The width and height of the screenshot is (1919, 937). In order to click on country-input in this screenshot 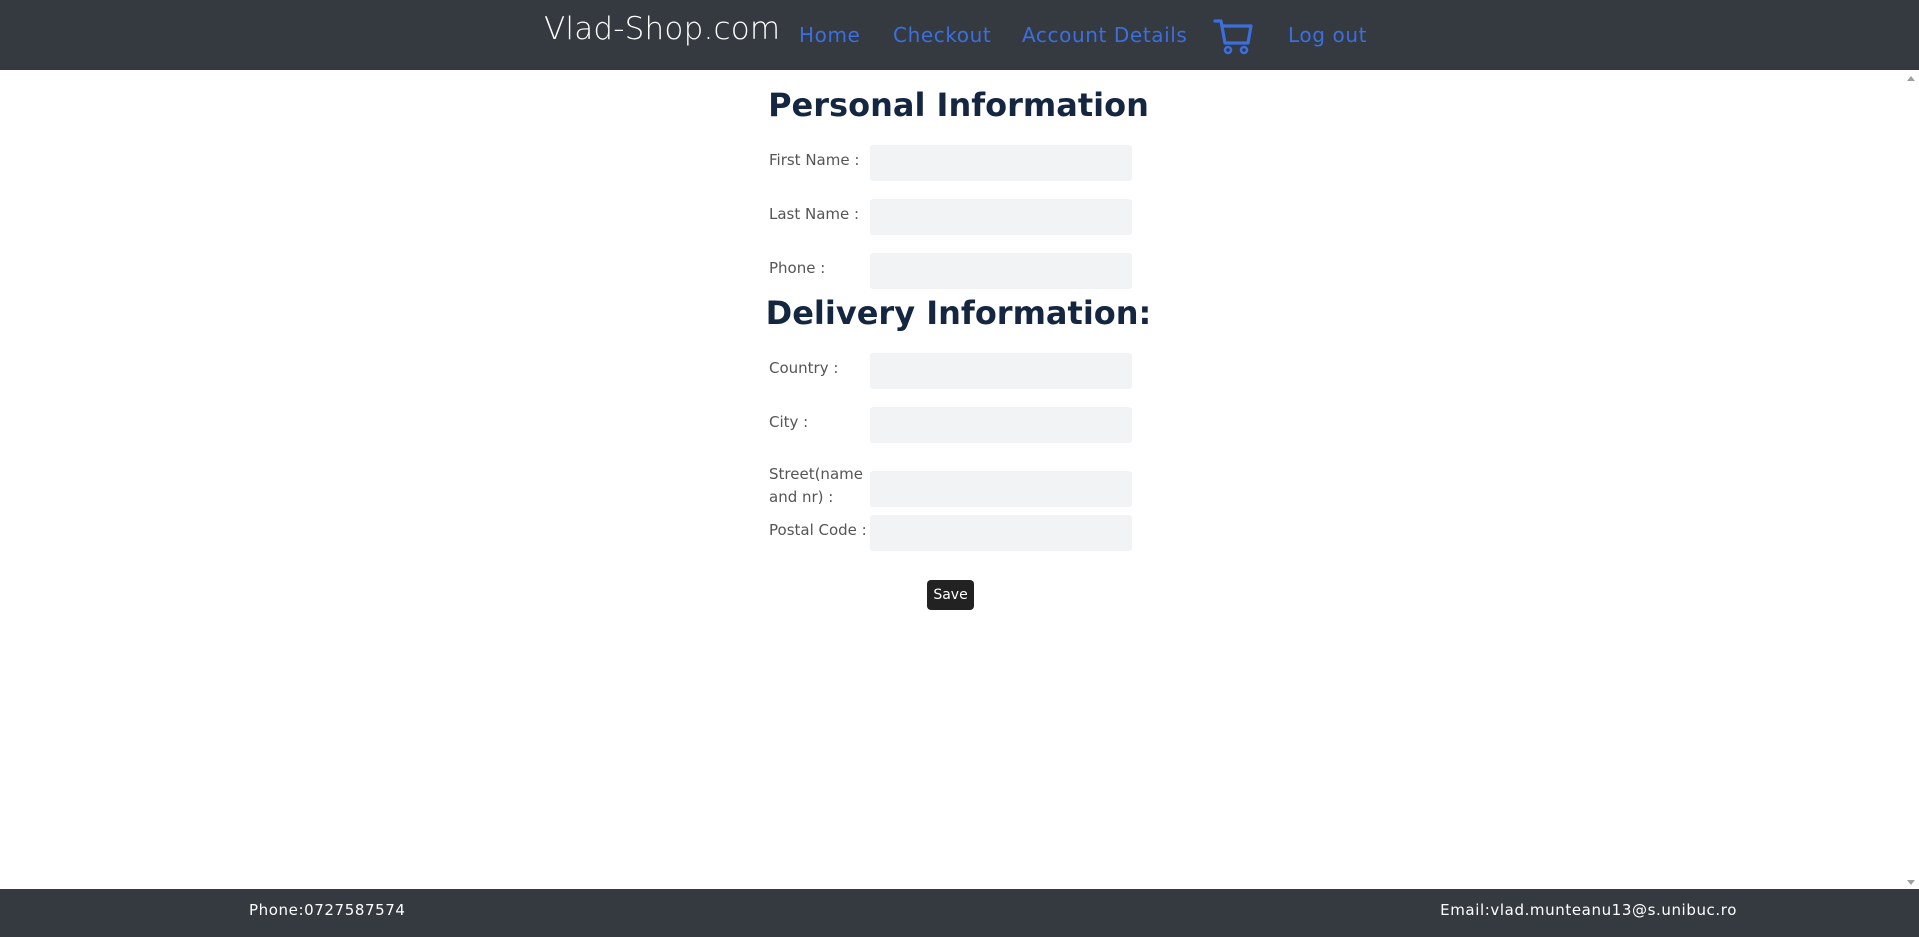, I will do `click(1001, 371)`.